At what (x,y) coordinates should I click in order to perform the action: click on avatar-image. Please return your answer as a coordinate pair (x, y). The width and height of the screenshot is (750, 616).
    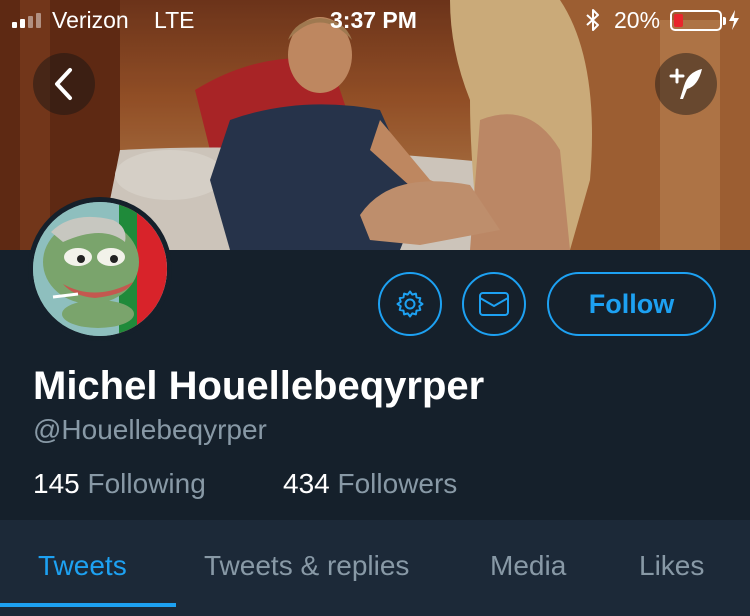
    Looking at the image, I should click on (100, 269).